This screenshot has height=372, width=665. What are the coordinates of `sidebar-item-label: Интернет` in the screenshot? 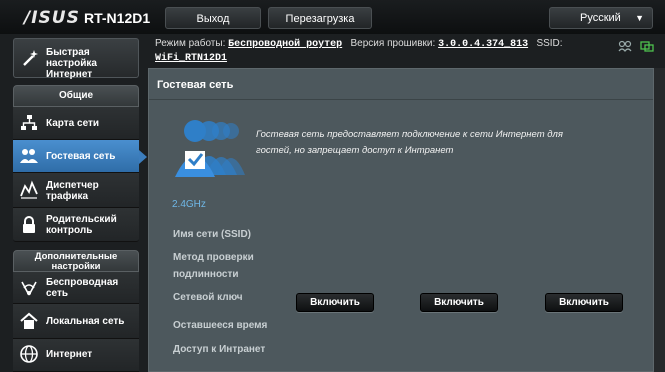 It's located at (69, 354).